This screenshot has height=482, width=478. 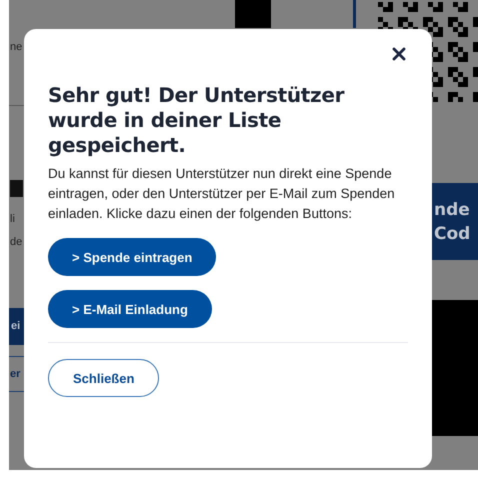 I want to click on divider-line, so click(x=354, y=14).